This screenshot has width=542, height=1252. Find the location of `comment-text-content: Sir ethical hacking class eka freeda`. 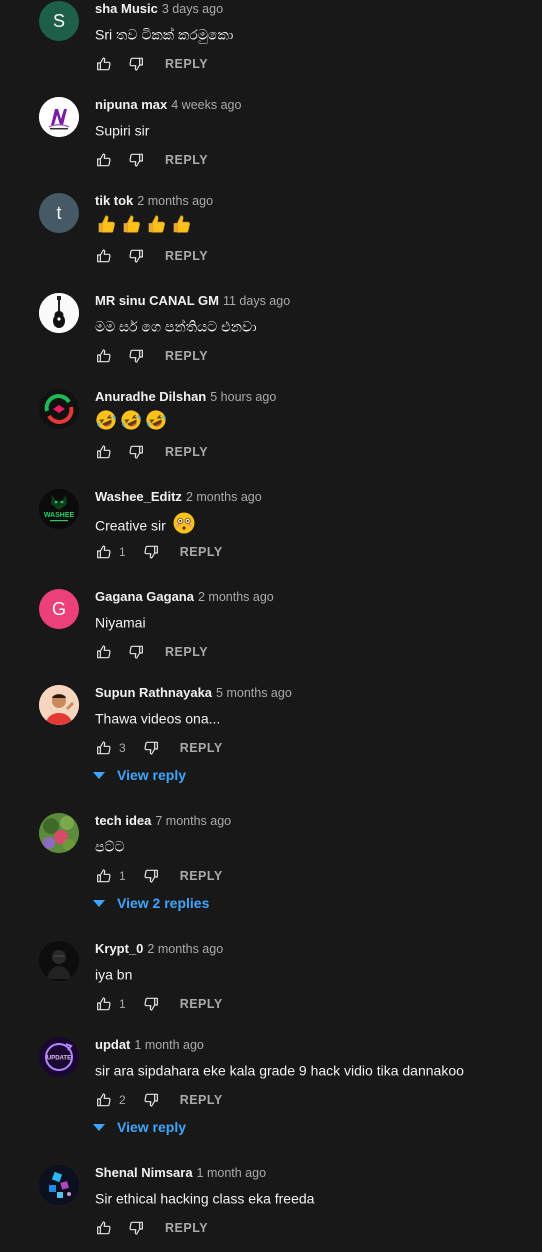

comment-text-content: Sir ethical hacking class eka freeda is located at coordinates (205, 1198).